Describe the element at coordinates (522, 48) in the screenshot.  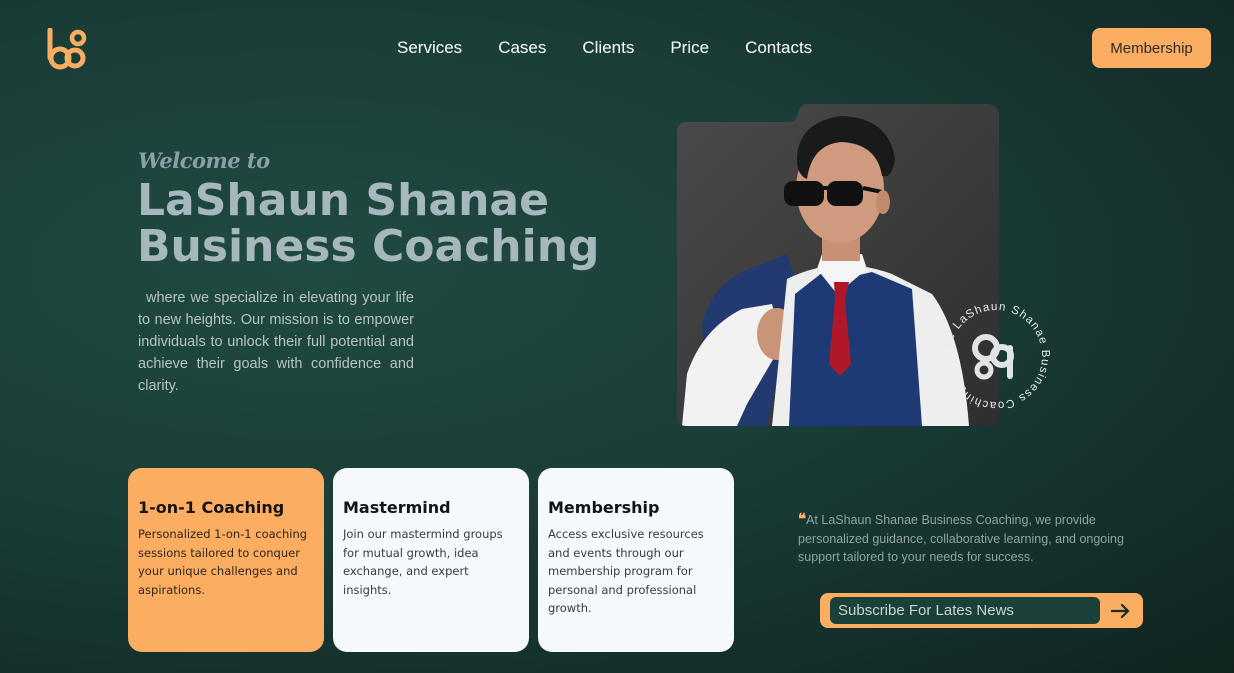
I see `nav-item-cases: Cases` at that location.